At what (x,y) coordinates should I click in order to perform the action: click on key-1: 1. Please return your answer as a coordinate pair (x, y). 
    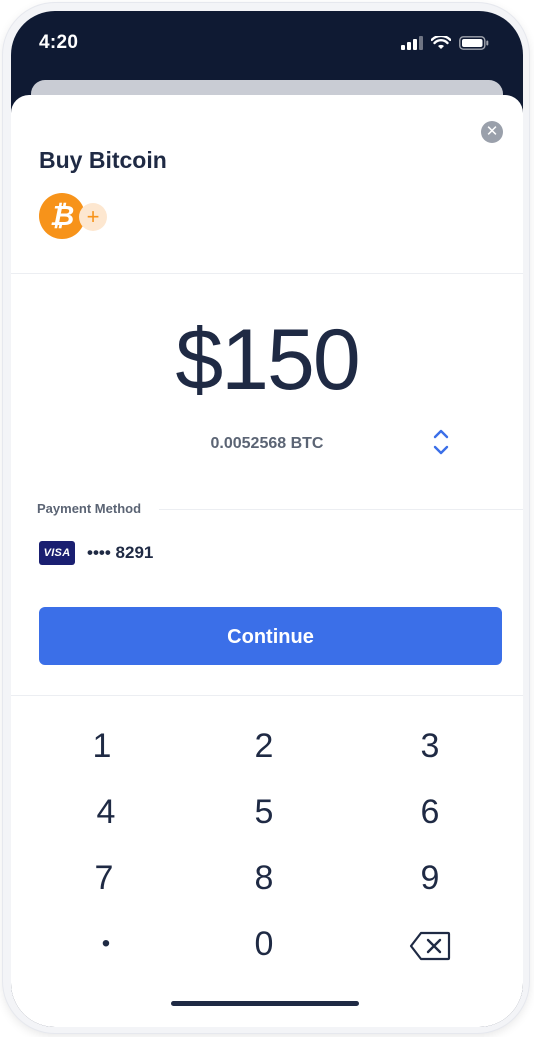
    Looking at the image, I should click on (102, 746).